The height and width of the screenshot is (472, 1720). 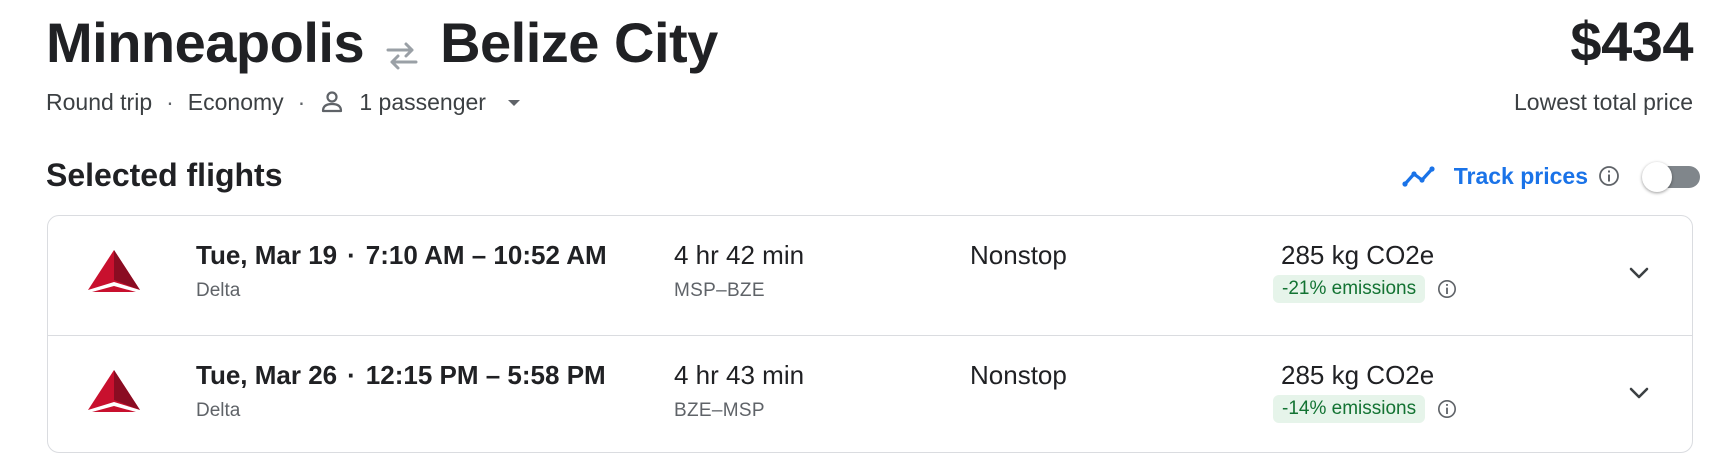 I want to click on destination-city: Belize City, so click(x=579, y=42).